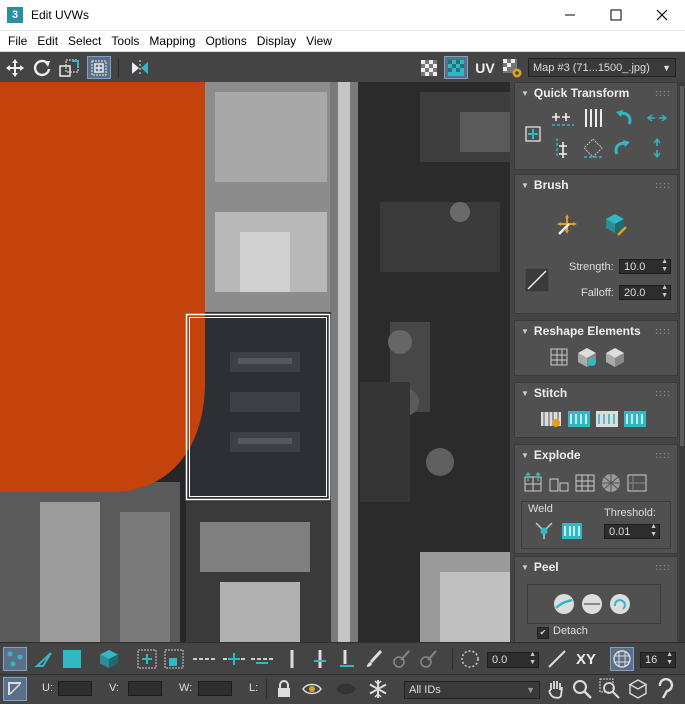 The image size is (685, 704). What do you see at coordinates (533, 483) in the screenshot?
I see `flatten-by-polygon-button` at bounding box center [533, 483].